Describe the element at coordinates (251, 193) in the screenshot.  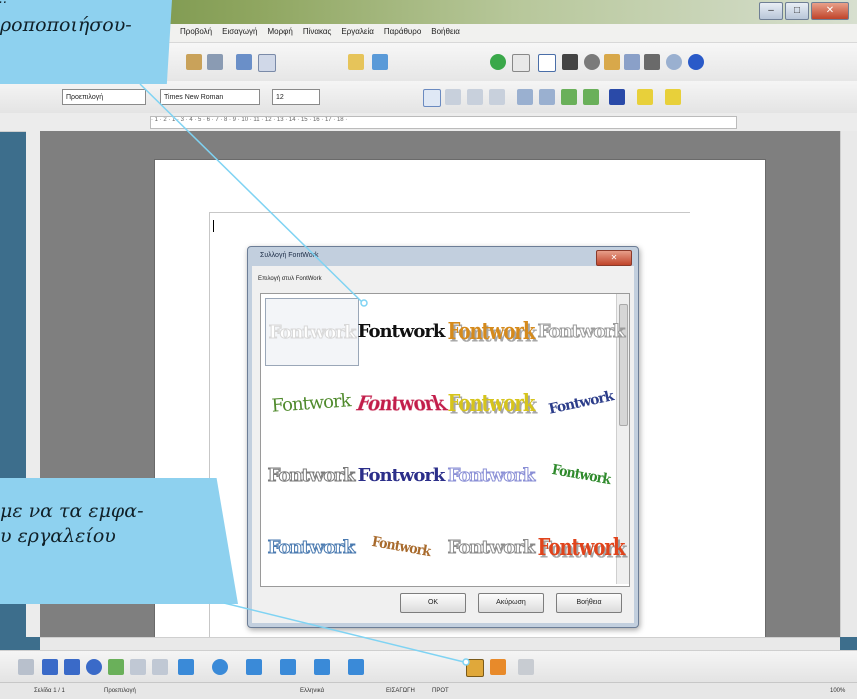
I see `leader-line-top` at that location.